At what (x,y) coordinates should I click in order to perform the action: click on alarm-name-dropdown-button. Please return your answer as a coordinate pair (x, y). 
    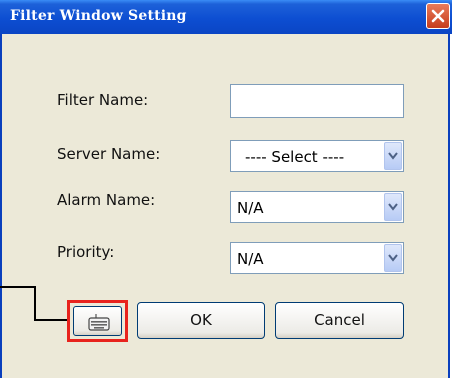
    Looking at the image, I should click on (393, 207).